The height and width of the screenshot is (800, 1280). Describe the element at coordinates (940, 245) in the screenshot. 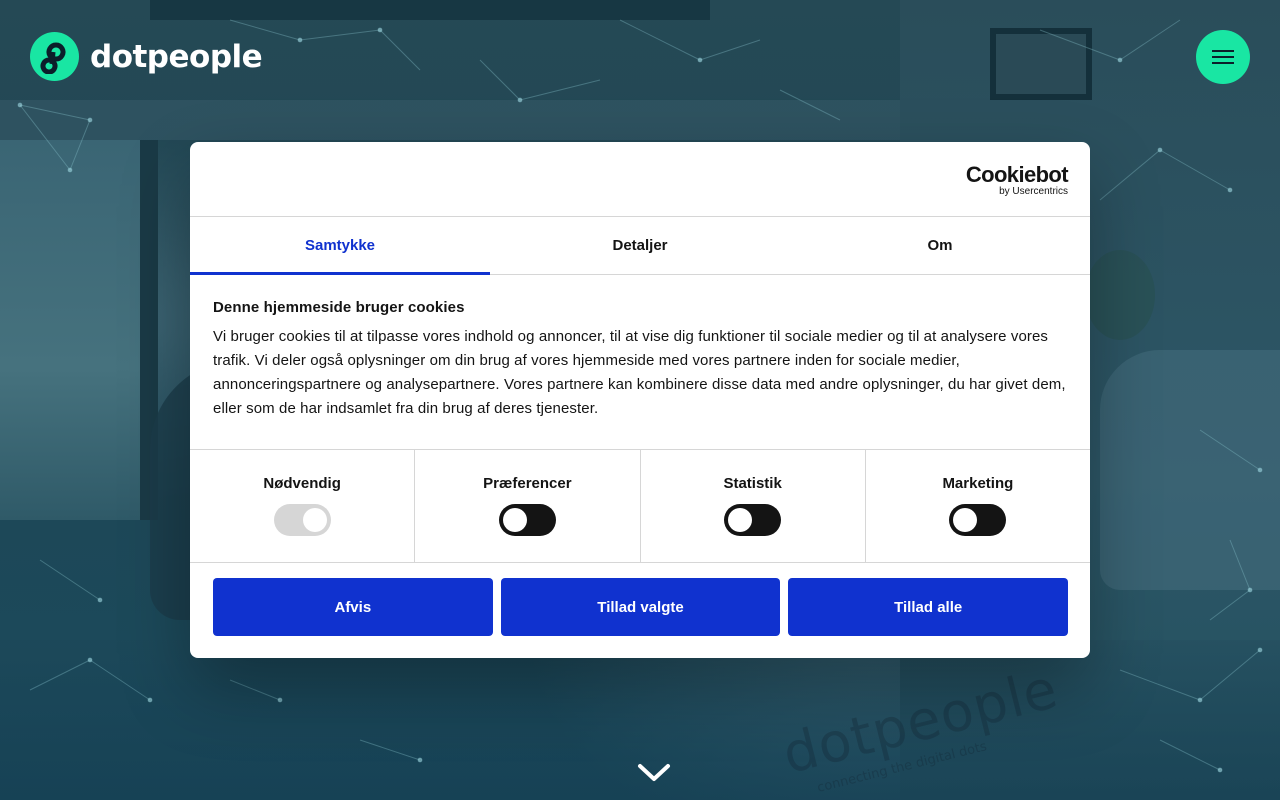

I see `tab-om: Om` at that location.